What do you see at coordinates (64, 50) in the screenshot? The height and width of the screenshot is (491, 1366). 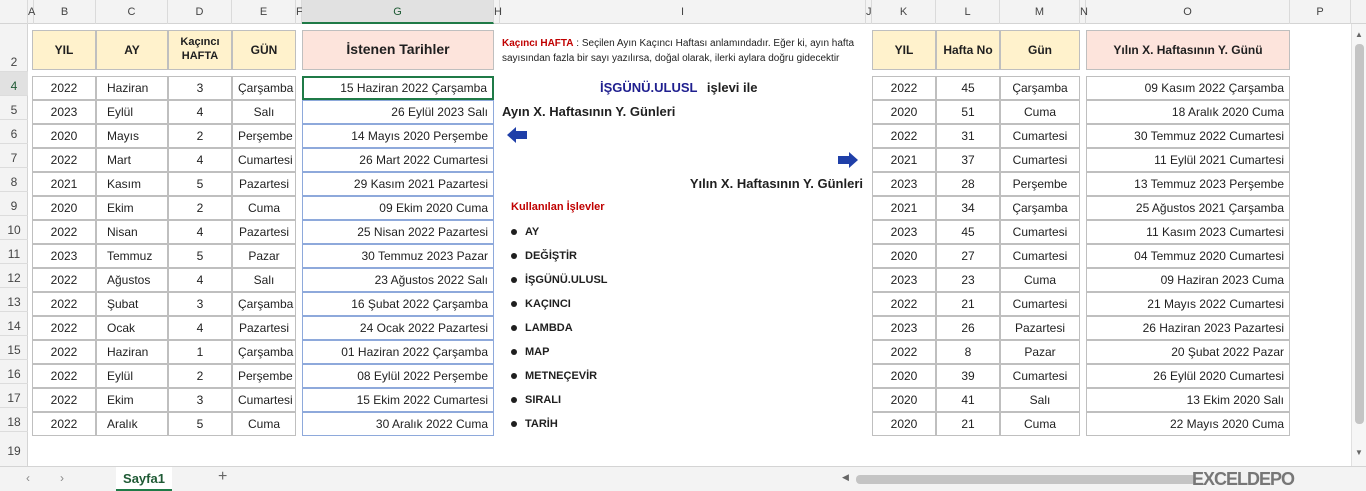 I see `header-yil: YIL` at bounding box center [64, 50].